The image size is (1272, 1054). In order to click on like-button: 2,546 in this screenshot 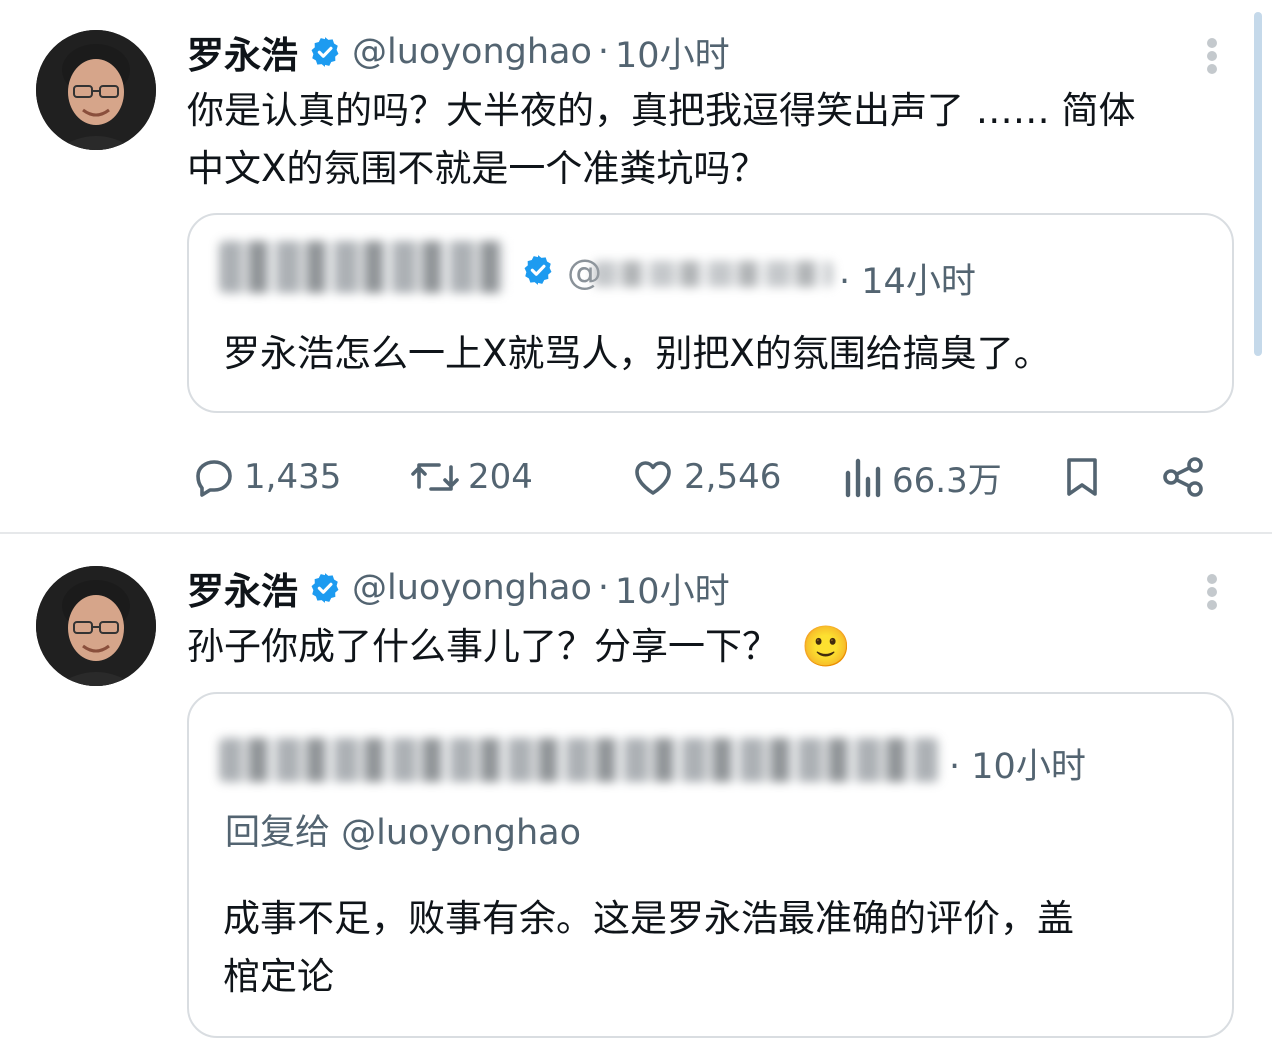, I will do `click(704, 477)`.